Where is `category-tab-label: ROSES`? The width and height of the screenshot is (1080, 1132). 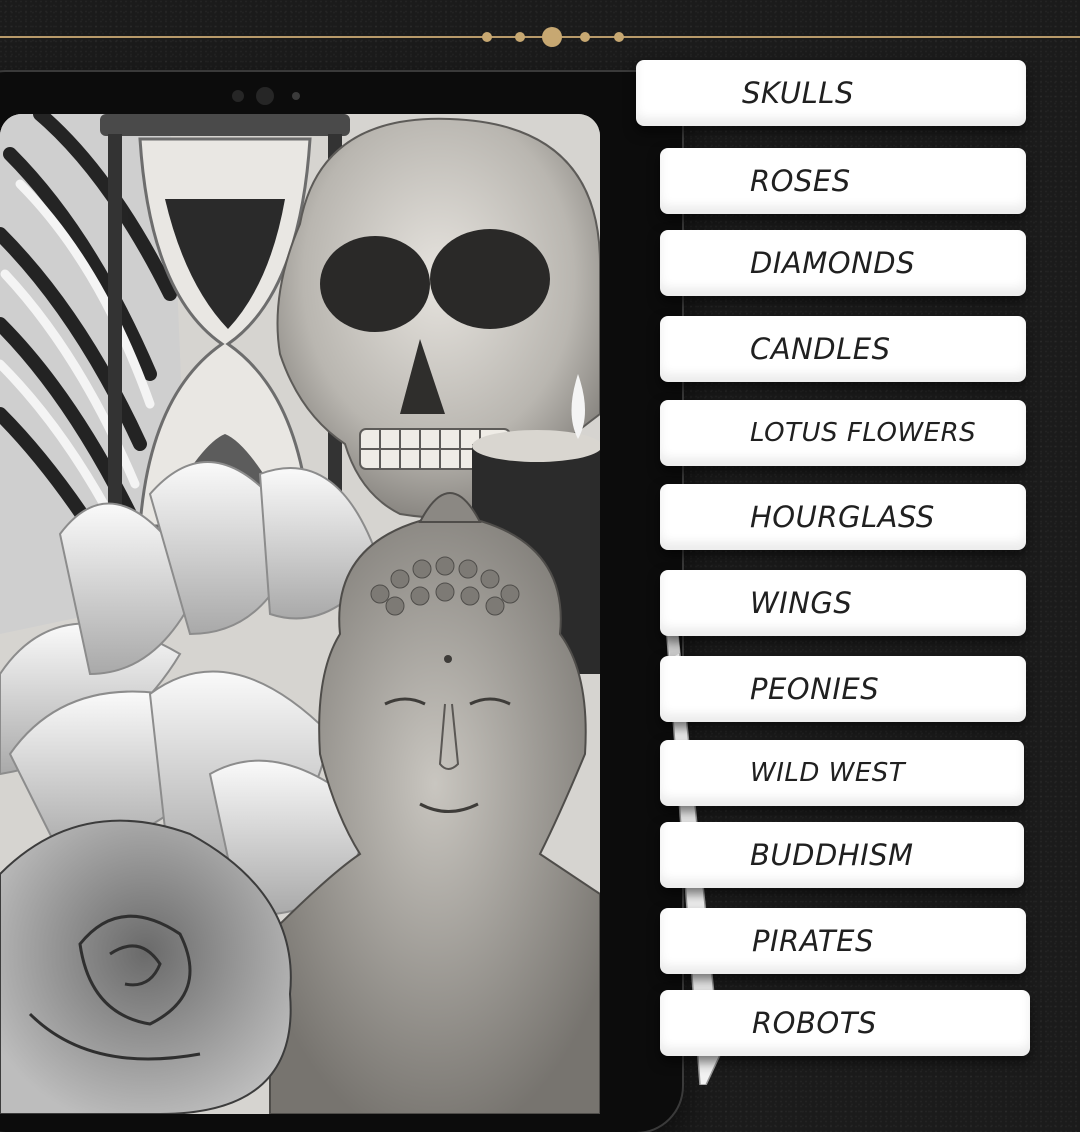 category-tab-label: ROSES is located at coordinates (800, 181).